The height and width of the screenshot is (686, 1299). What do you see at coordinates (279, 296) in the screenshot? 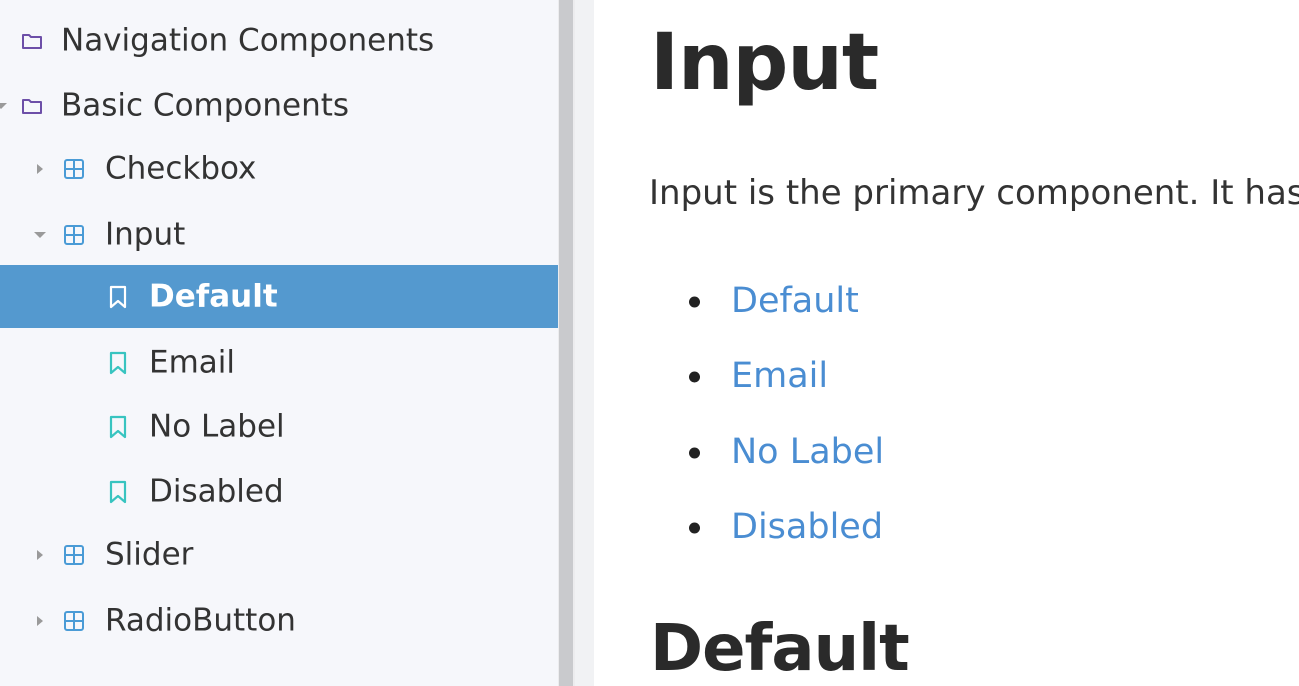
I see `tree-item-story-default: Default` at bounding box center [279, 296].